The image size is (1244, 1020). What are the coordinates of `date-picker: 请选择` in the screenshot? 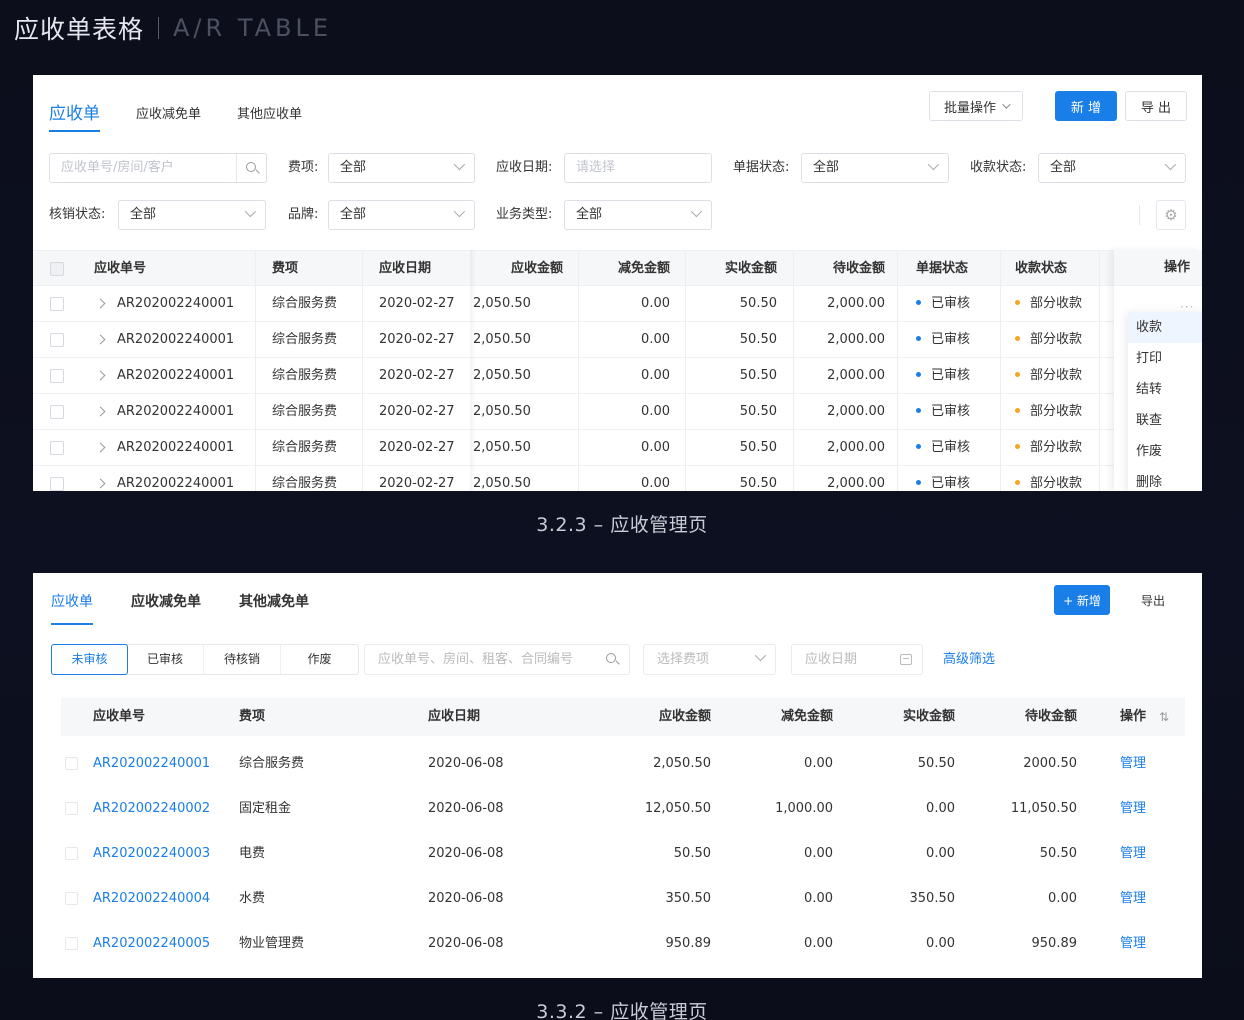 It's located at (638, 168).